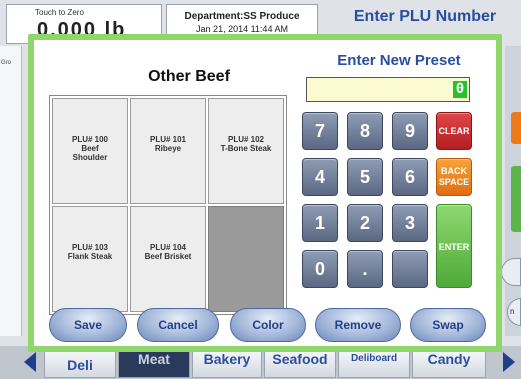 Image resolution: width=521 pixels, height=379 pixels. Describe the element at coordinates (410, 131) in the screenshot. I see `key-9: 9` at that location.